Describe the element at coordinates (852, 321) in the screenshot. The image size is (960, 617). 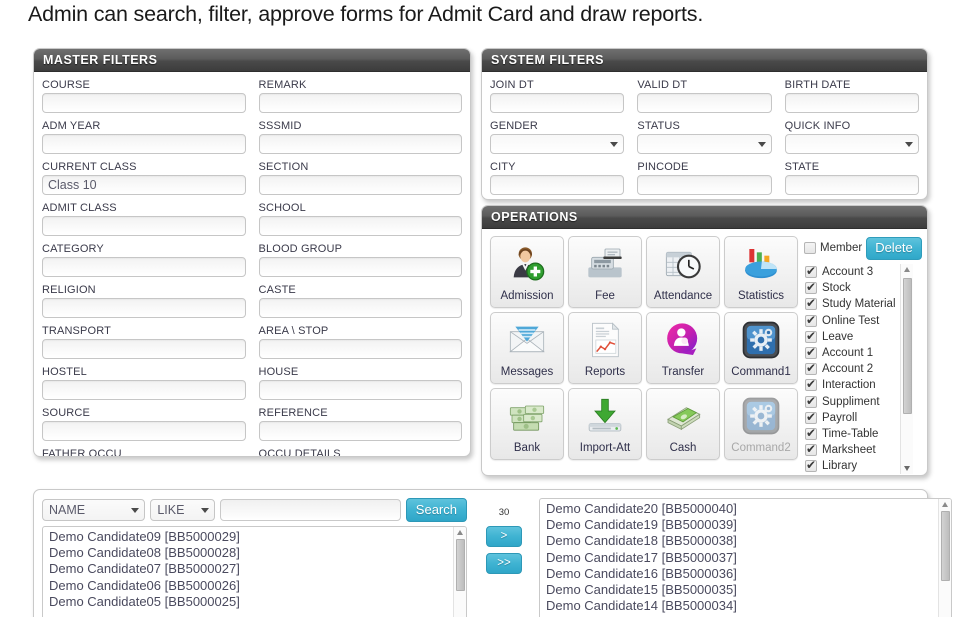
I see `module-item-online-test: Online Test` at that location.